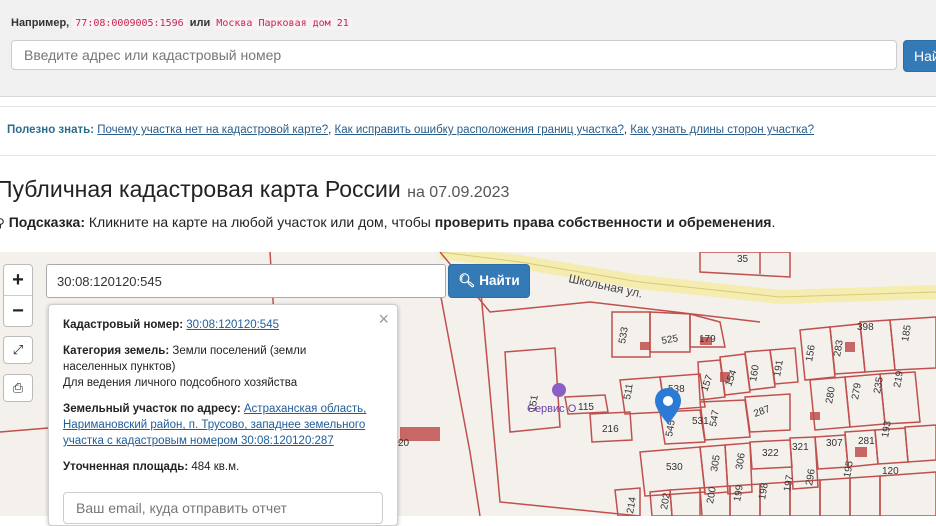 The width and height of the screenshot is (936, 526). I want to click on faq-label: Полезно знать:, so click(51, 130).